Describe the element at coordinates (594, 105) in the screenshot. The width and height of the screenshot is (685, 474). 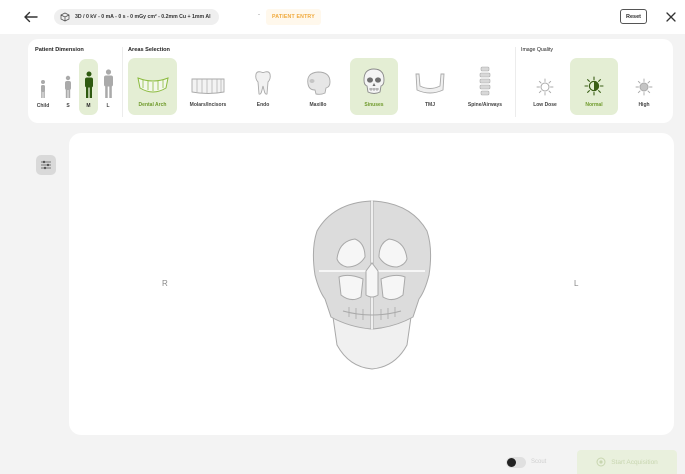
I see `quality-label: Normal` at that location.